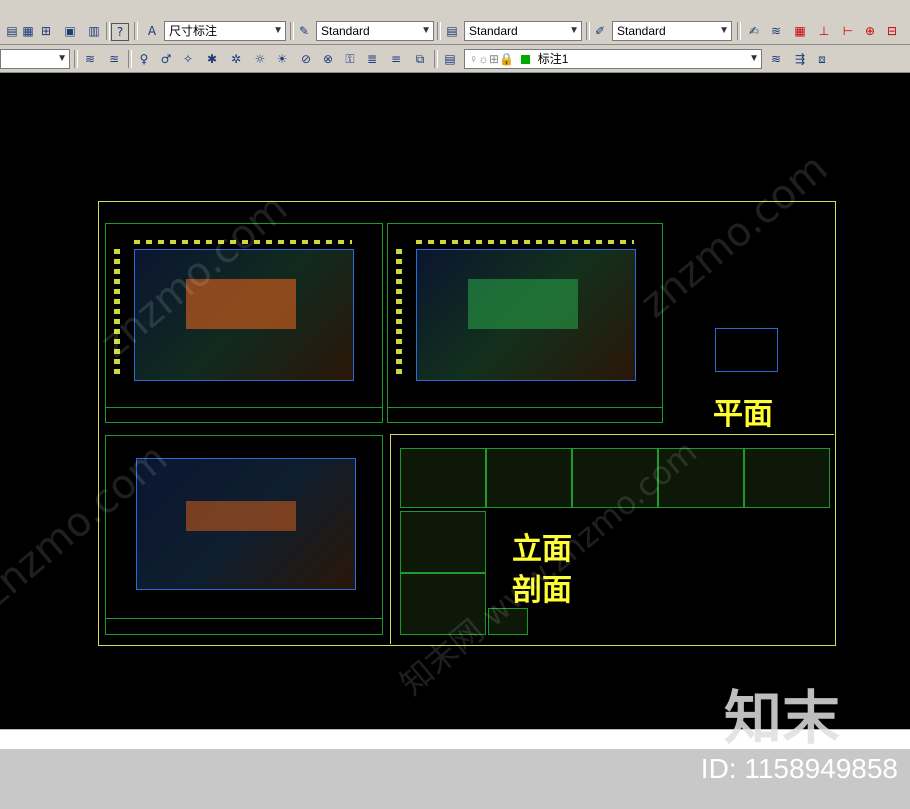  I want to click on layer-copy-icon: ⧉, so click(420, 59).